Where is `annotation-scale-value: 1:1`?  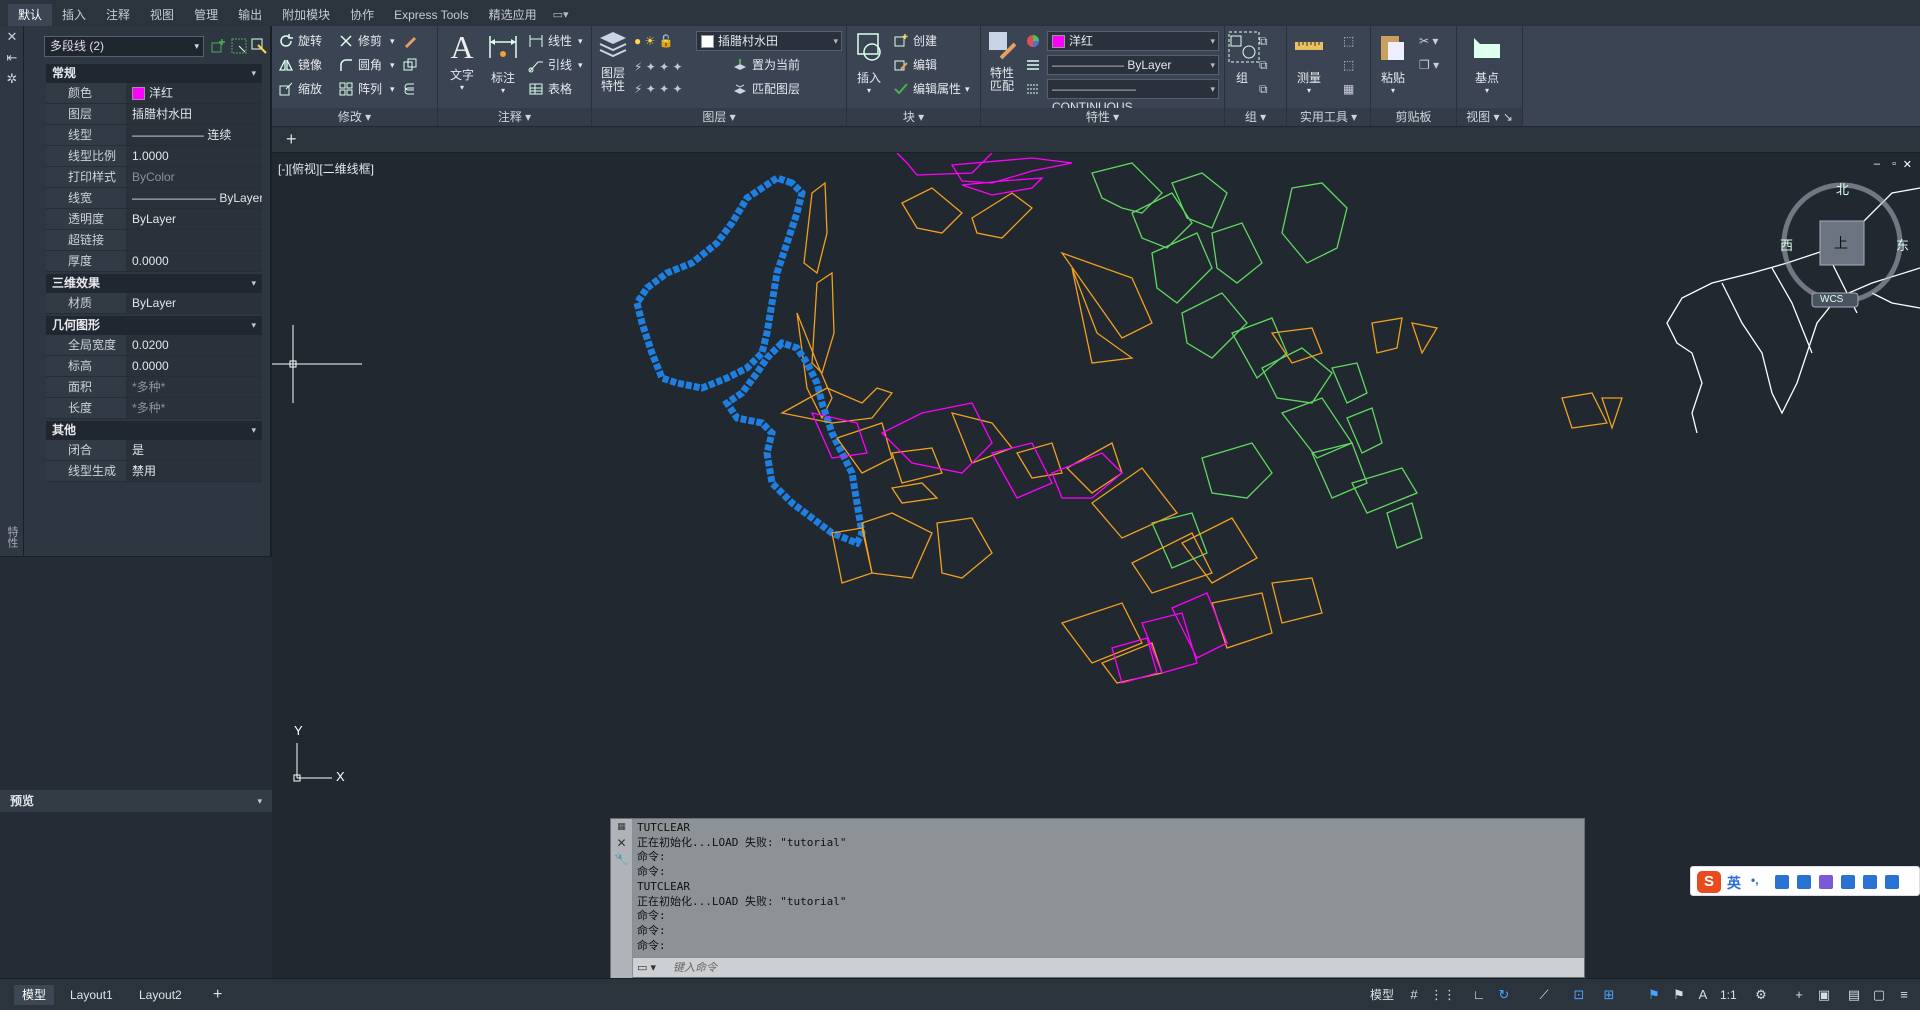 annotation-scale-value: 1:1 is located at coordinates (1728, 995).